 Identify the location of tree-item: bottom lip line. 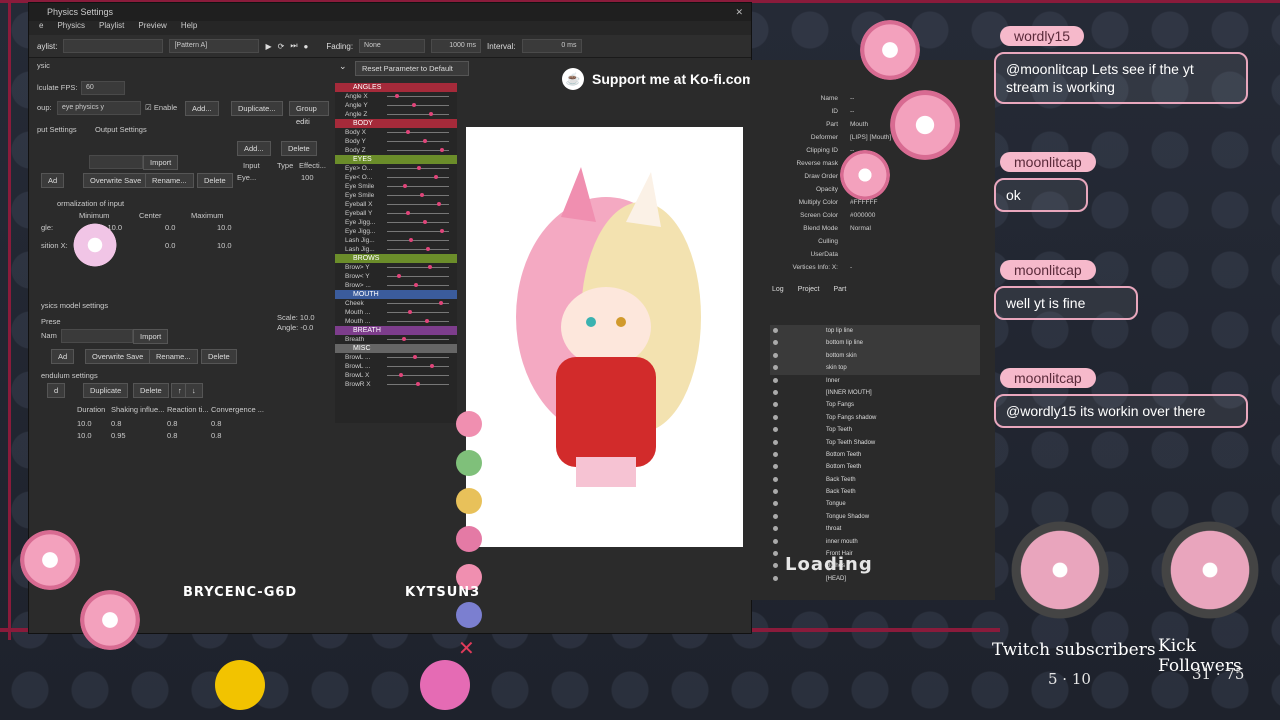
(875, 343).